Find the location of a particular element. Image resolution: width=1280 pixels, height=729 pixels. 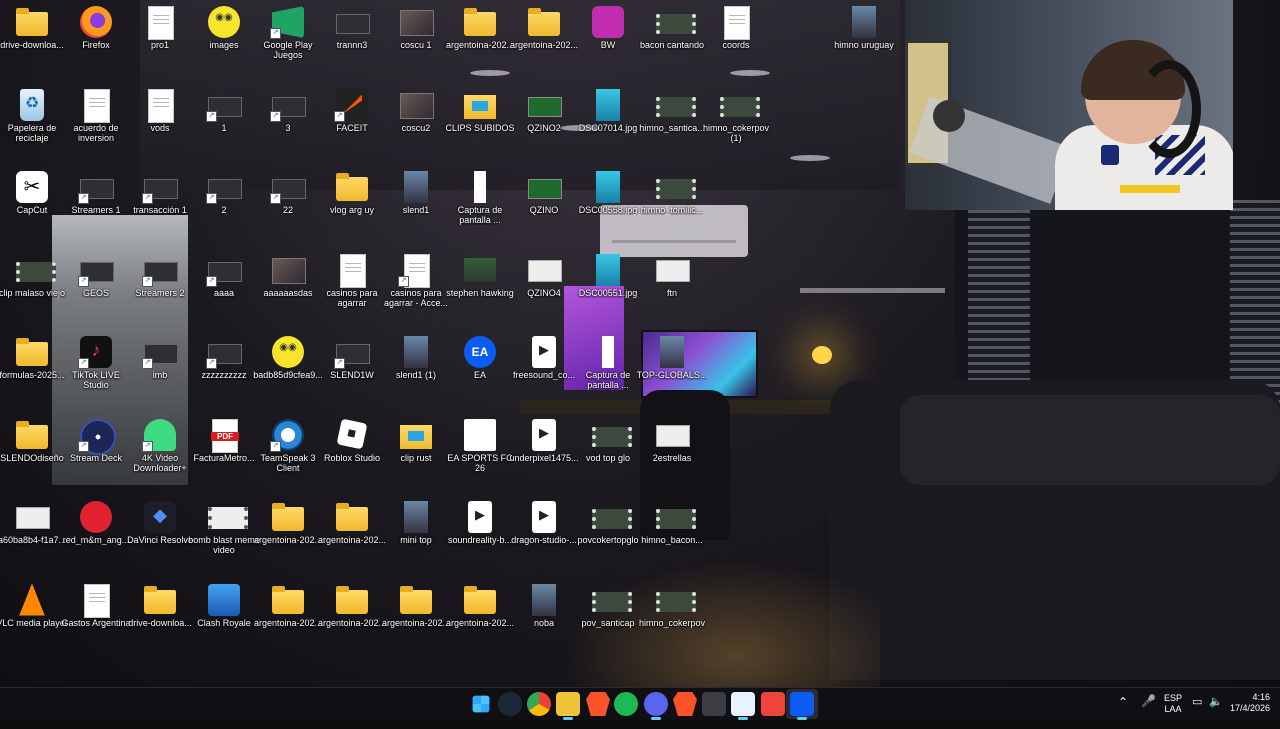

desktop-icon-qzino4: QZINO4 is located at coordinates (544, 290).